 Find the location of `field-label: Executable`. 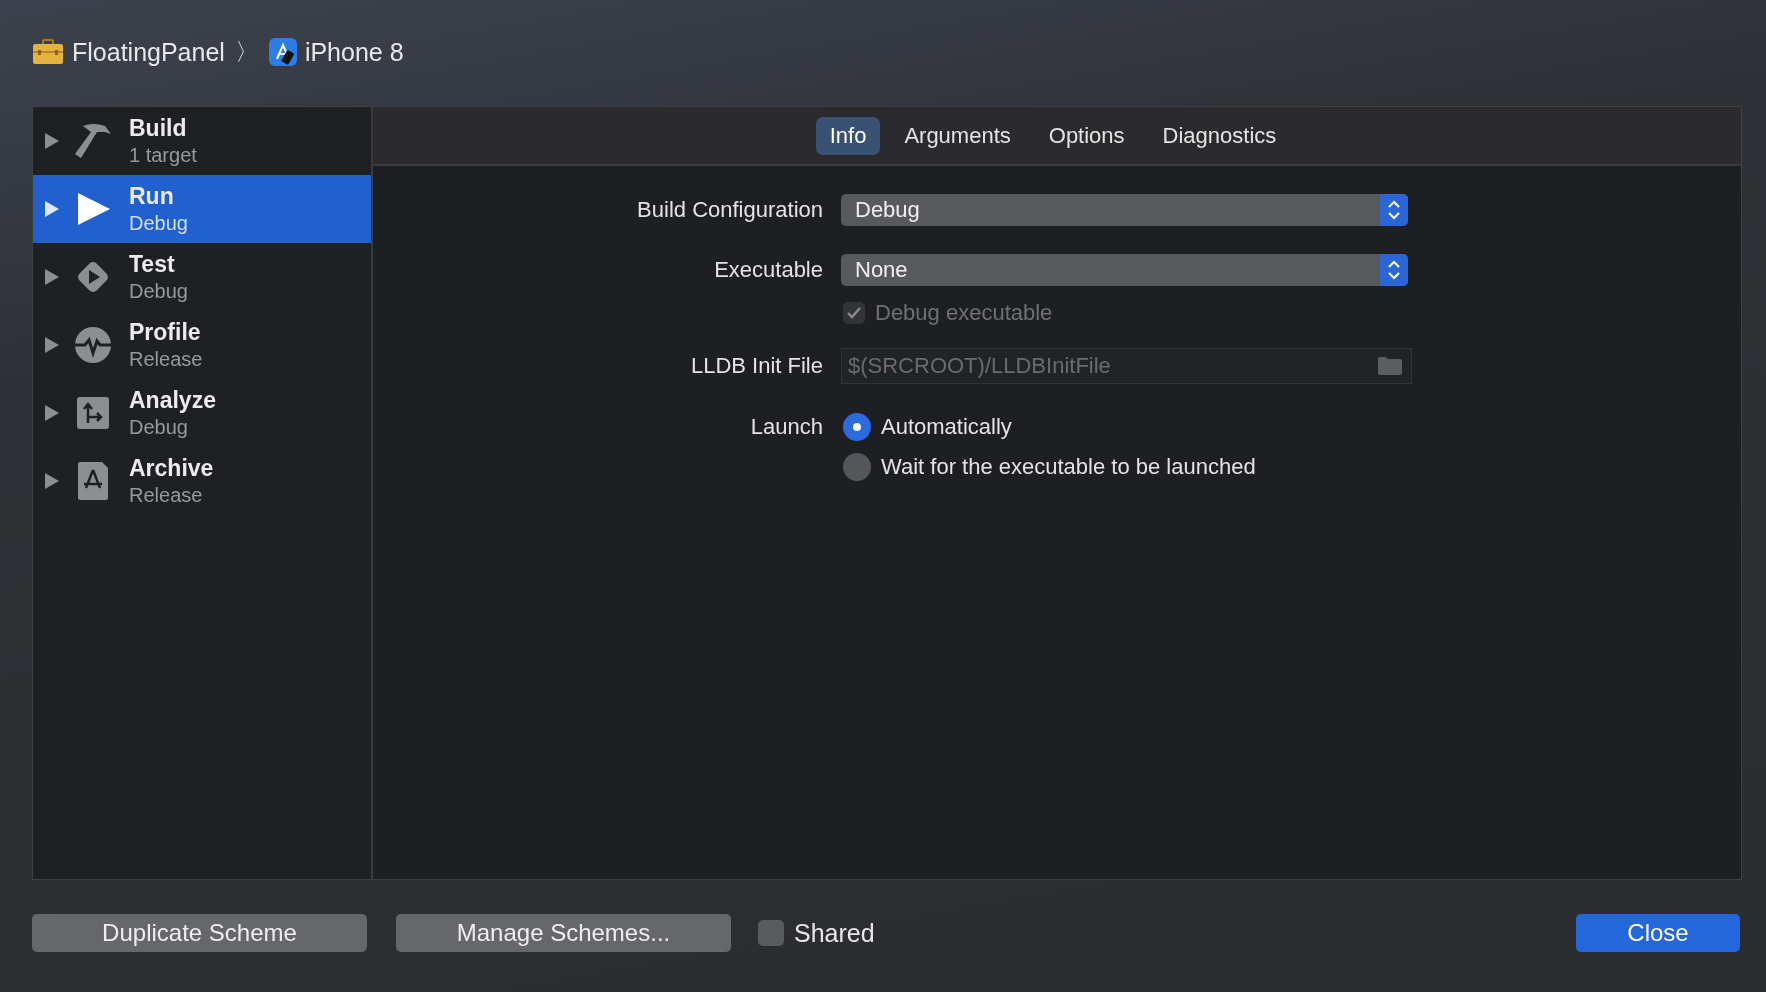

field-label: Executable is located at coordinates (768, 270).